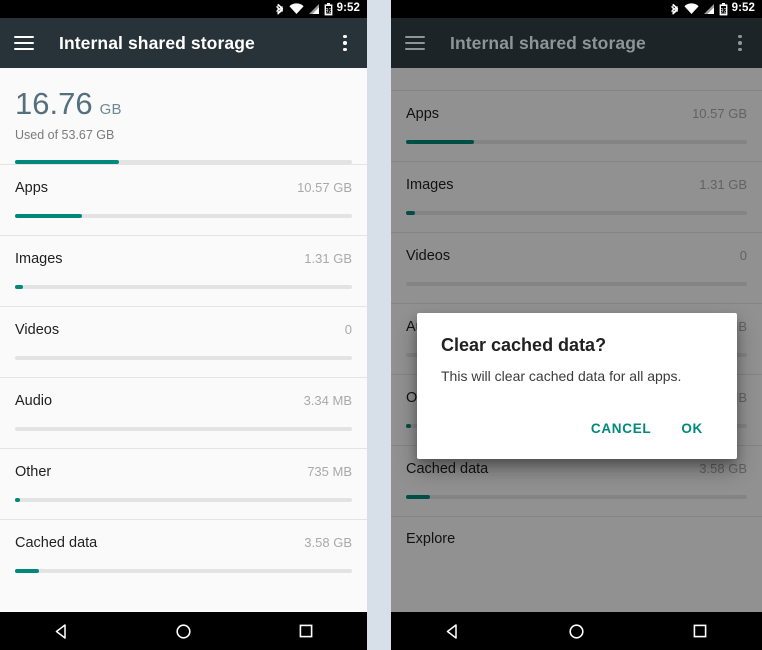 This screenshot has height=650, width=762. I want to click on app-bar-left: Internal shared storage, so click(183, 43).